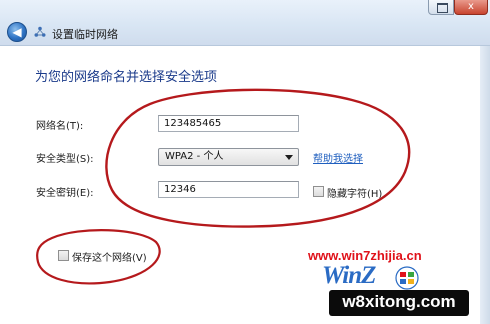 The width and height of the screenshot is (490, 324). Describe the element at coordinates (40, 31) in the screenshot. I see `network-icon` at that location.